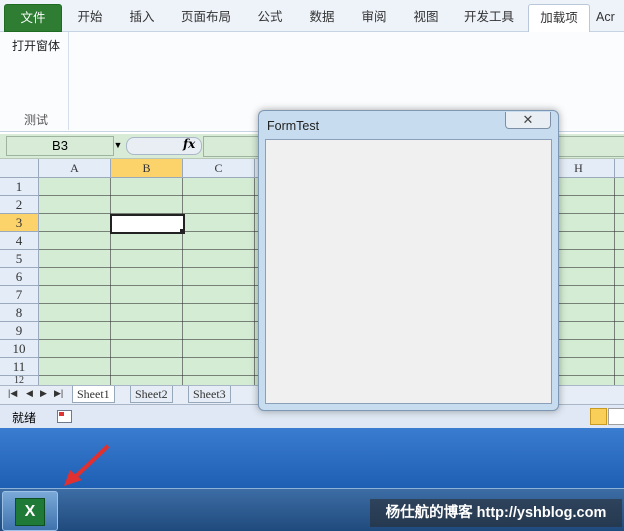 The width and height of the screenshot is (624, 531). I want to click on tab-file: 文件, so click(33, 18).